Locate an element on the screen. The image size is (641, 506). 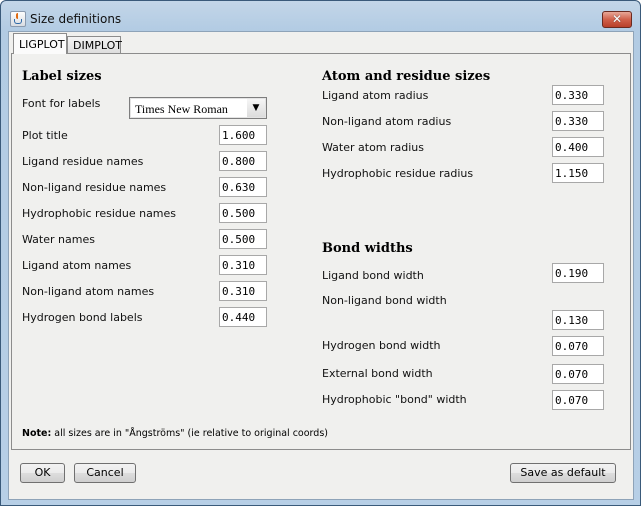
hydrogen-bond-width-label: Hydrogen bond width is located at coordinates (381, 345).